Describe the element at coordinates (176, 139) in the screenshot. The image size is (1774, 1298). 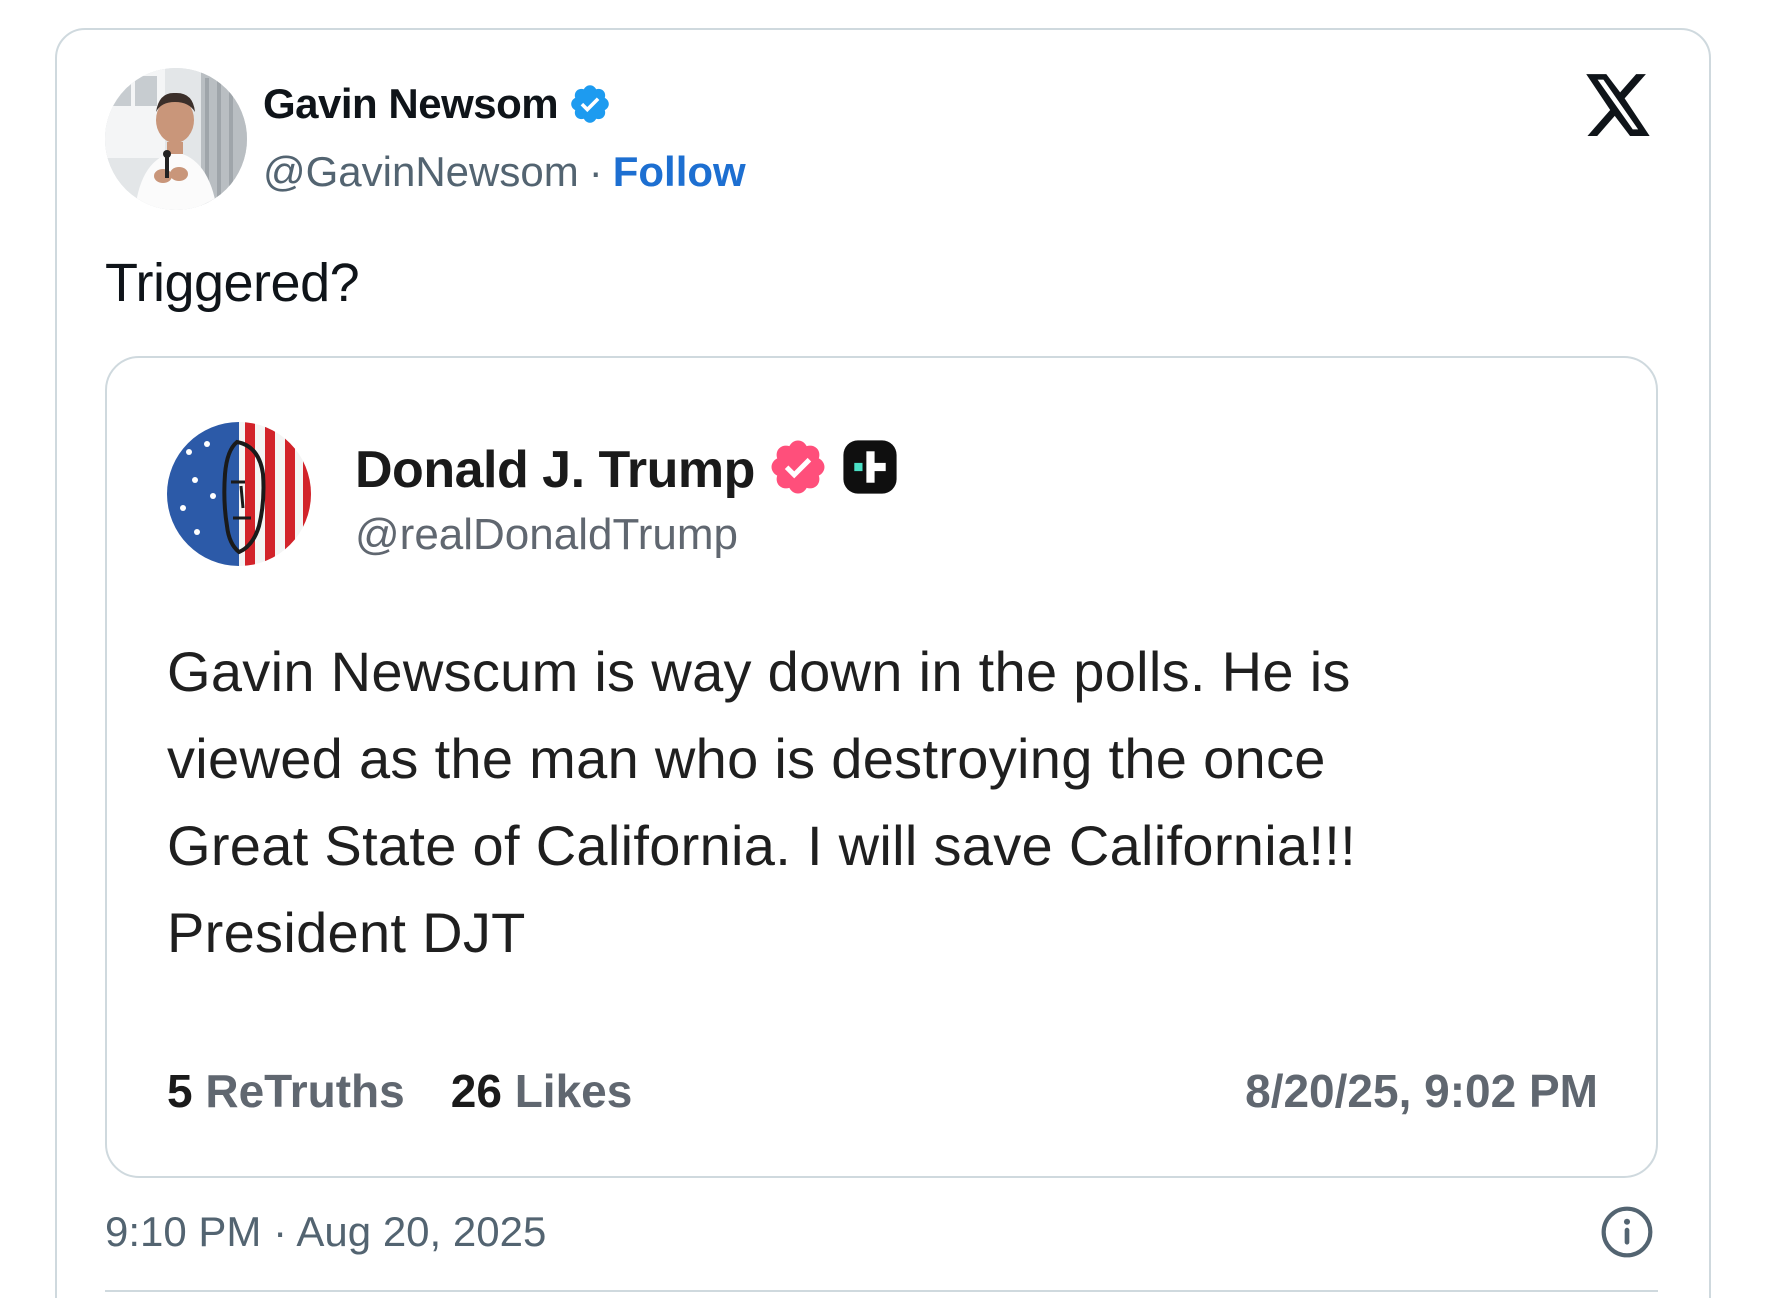
I see `author-avatar` at that location.